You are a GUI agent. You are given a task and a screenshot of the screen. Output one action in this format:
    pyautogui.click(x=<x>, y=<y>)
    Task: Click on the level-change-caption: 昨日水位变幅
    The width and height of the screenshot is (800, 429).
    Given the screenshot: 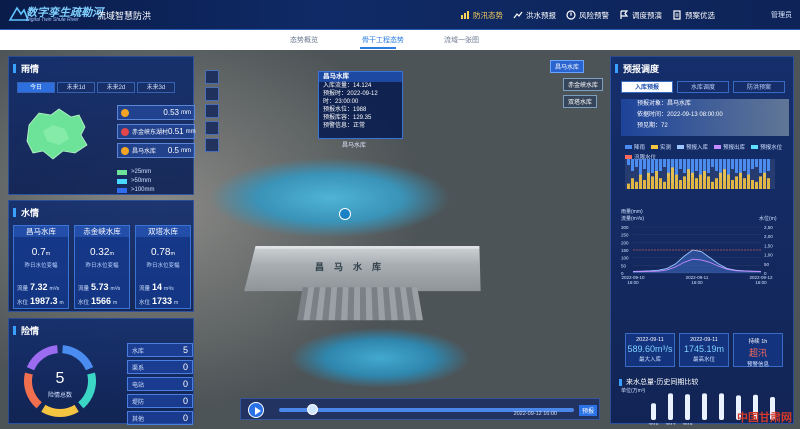 What is the action you would take?
    pyautogui.click(x=163, y=266)
    